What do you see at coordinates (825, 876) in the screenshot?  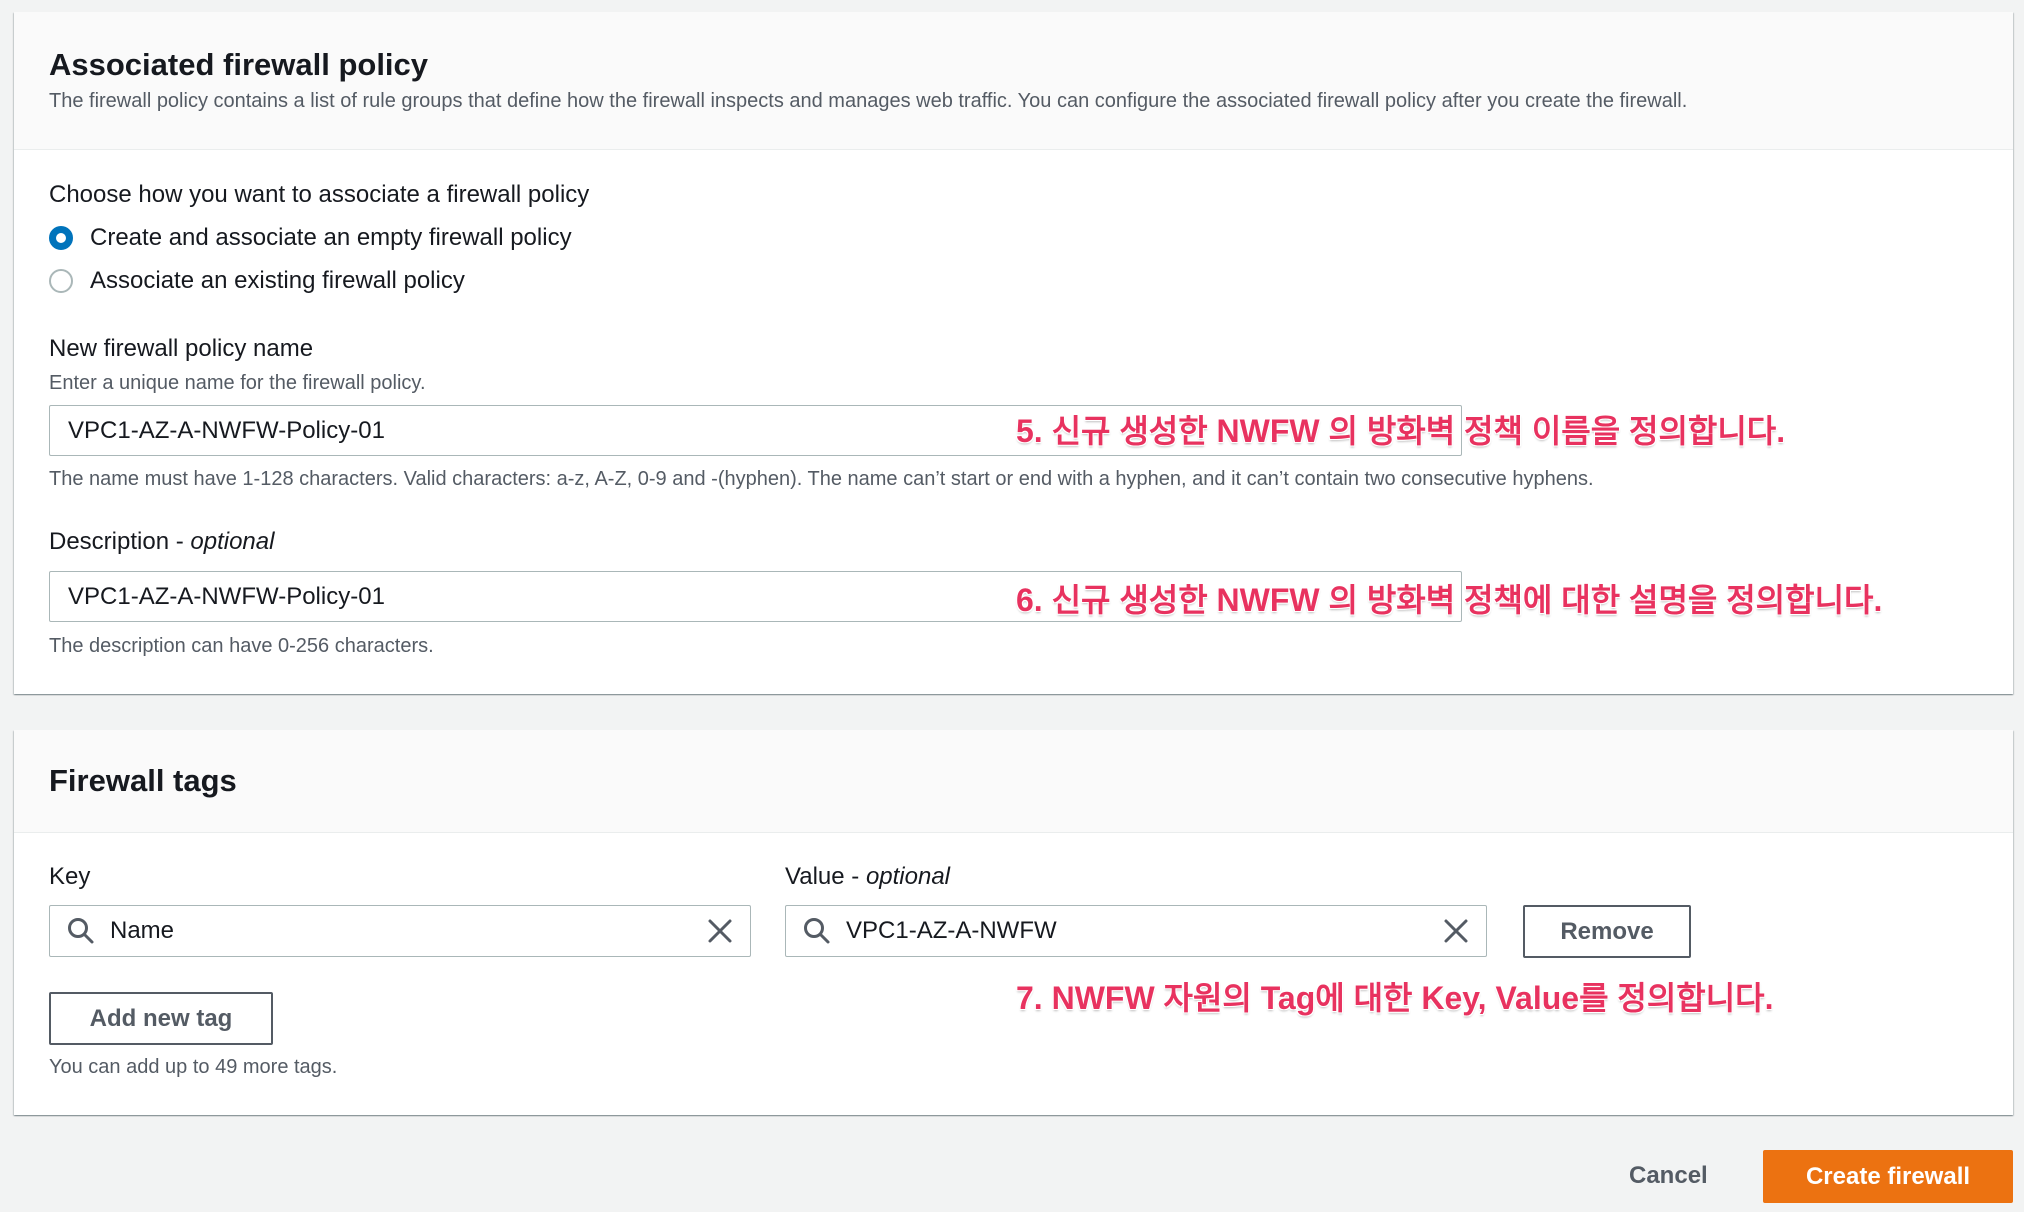 I see `tag-value-label-text: Value -` at bounding box center [825, 876].